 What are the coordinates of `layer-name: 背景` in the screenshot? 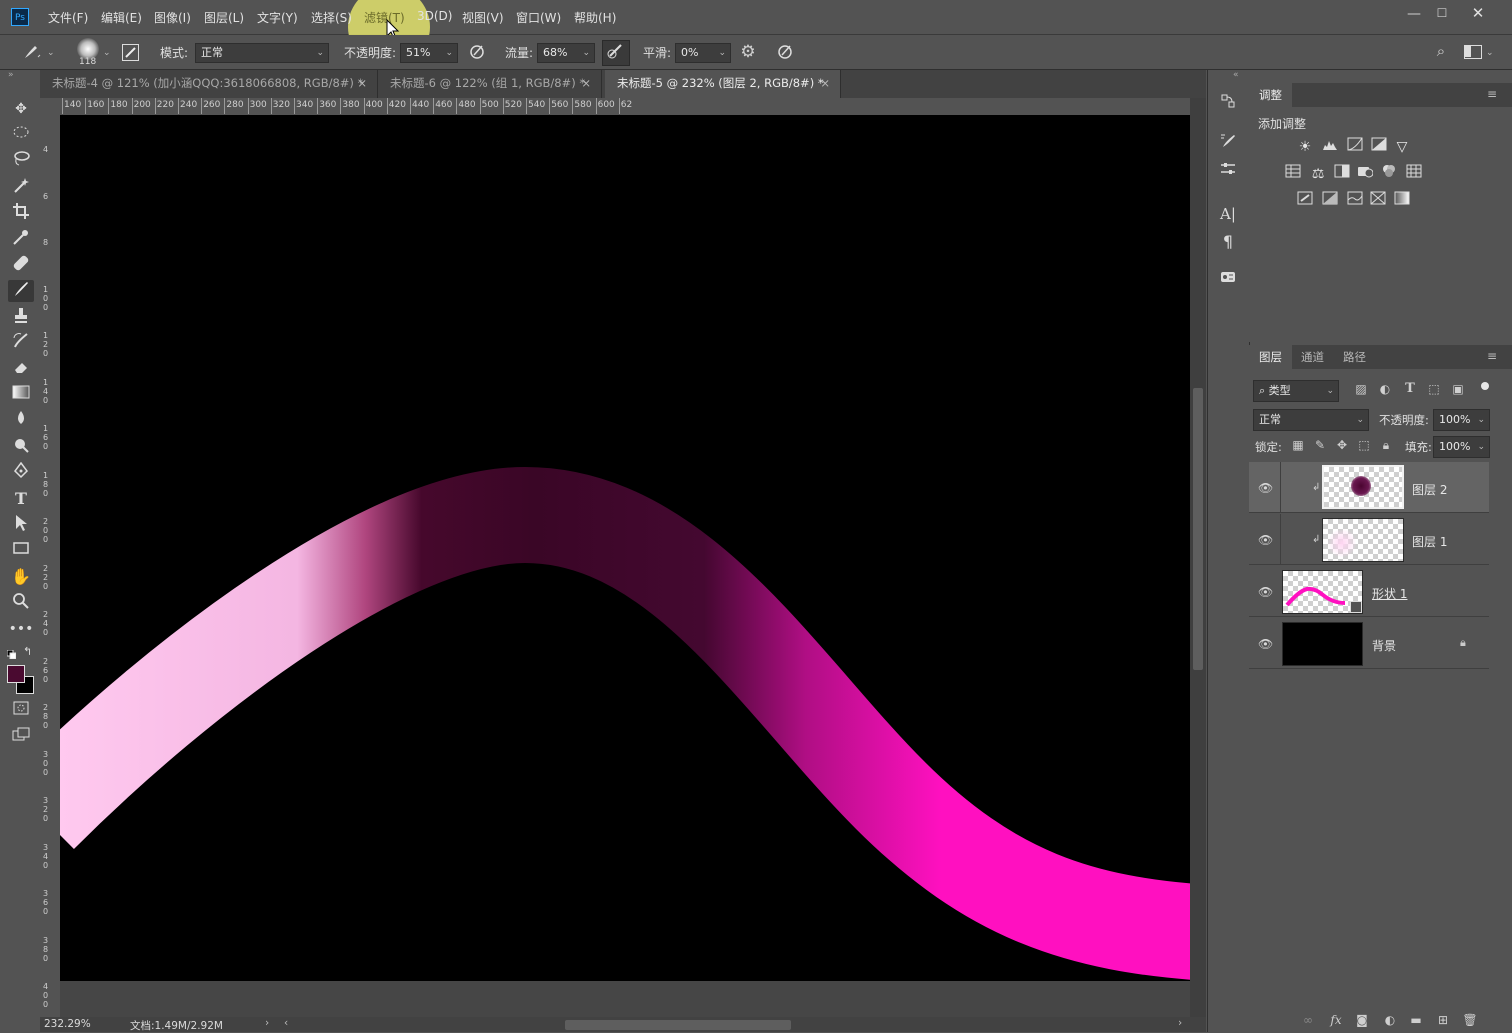 It's located at (1384, 645).